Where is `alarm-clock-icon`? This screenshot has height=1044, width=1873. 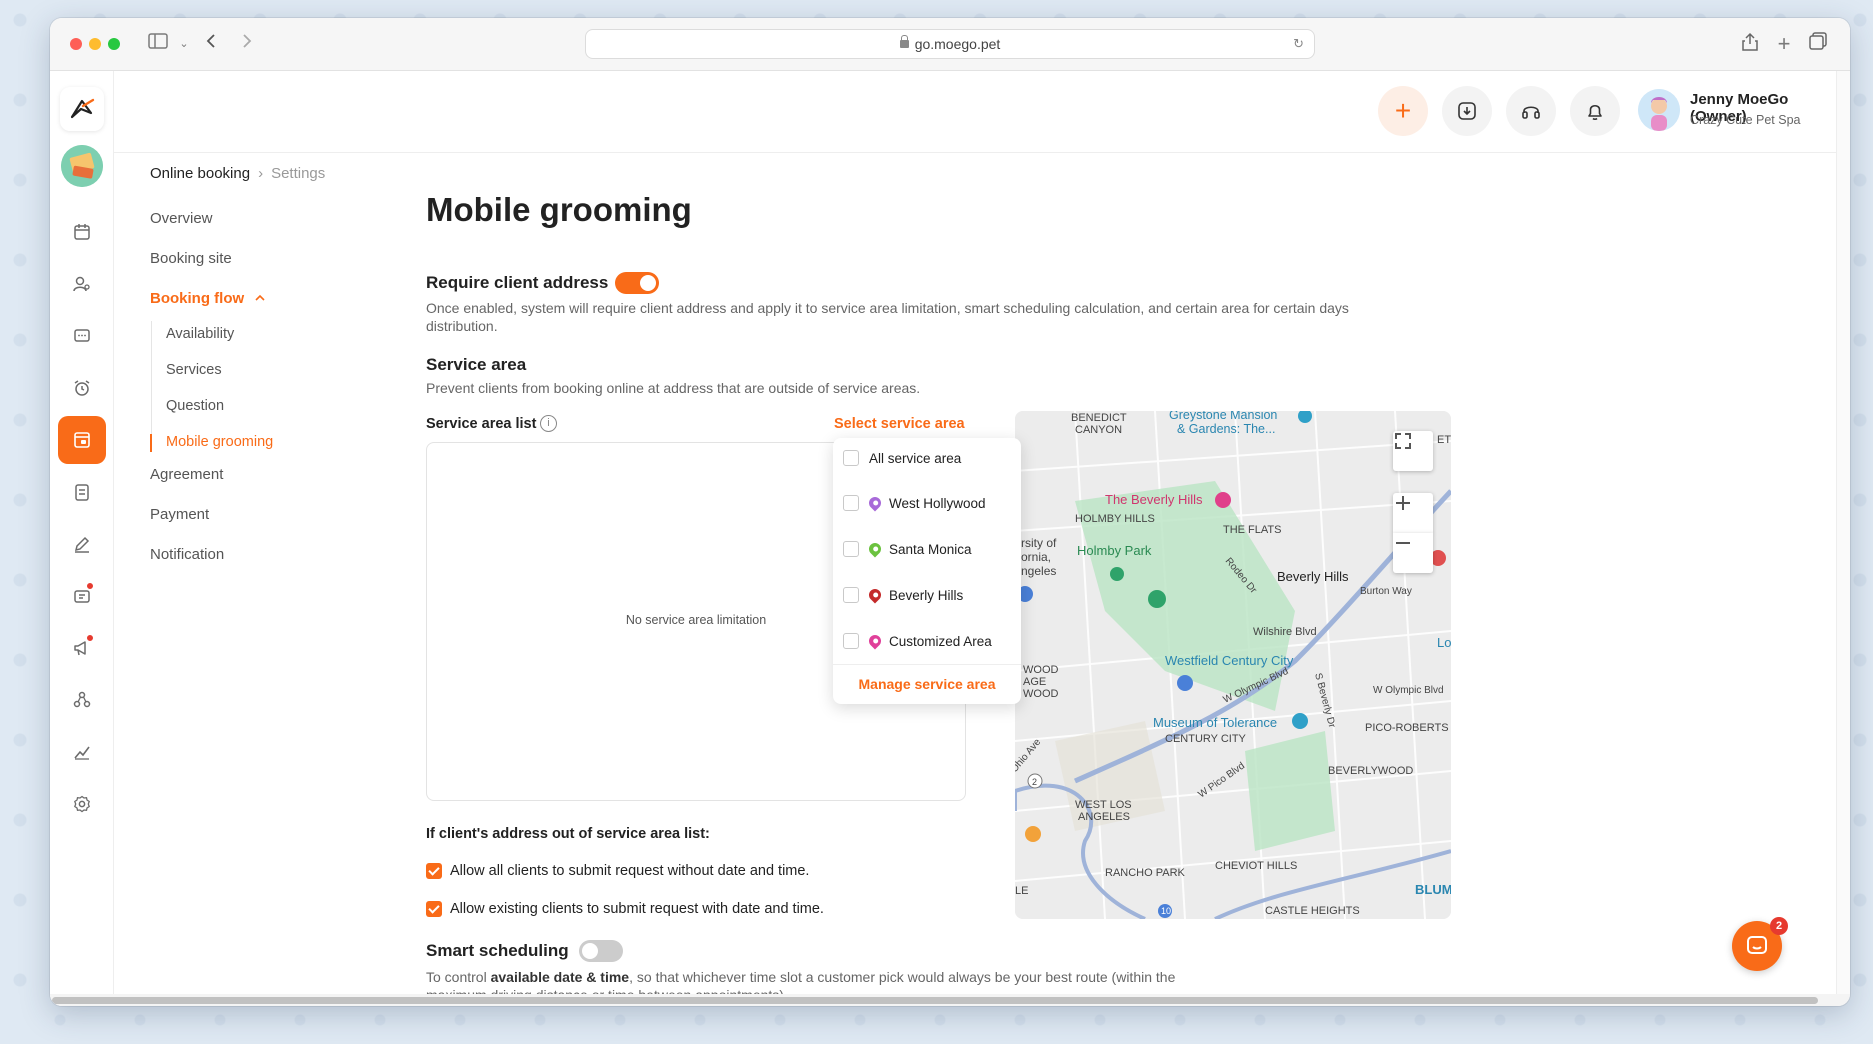
alarm-clock-icon is located at coordinates (82, 388).